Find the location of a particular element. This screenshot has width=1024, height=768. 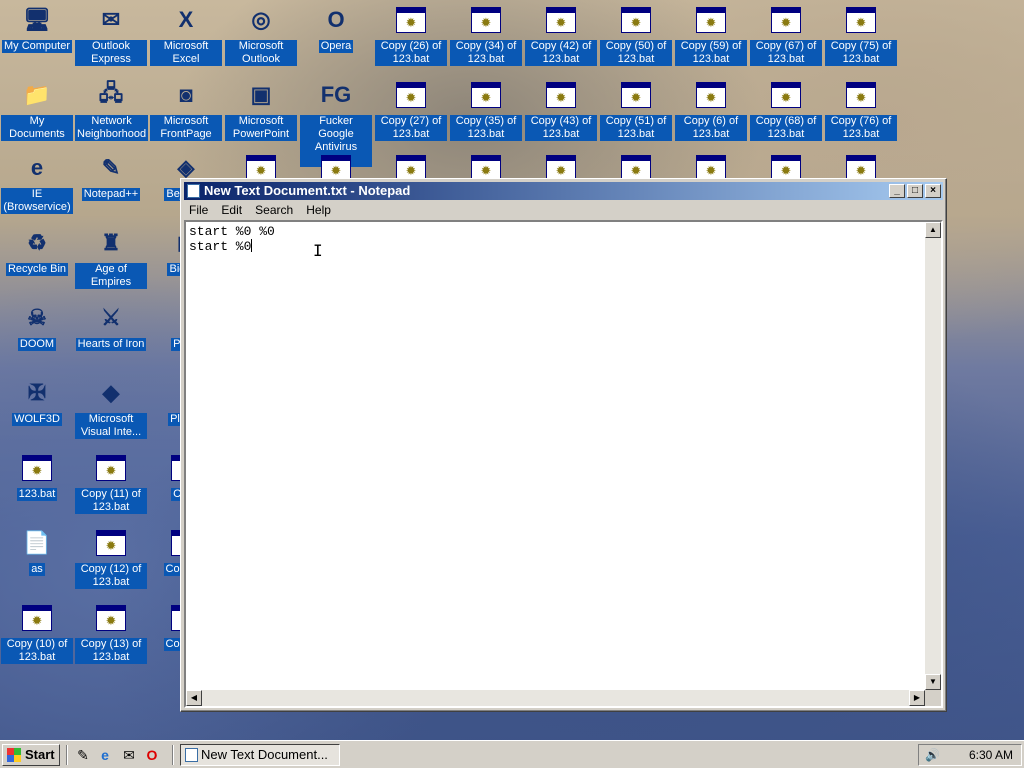

desktop-icon: Copy (11) of 123.bat is located at coordinates (111, 483).